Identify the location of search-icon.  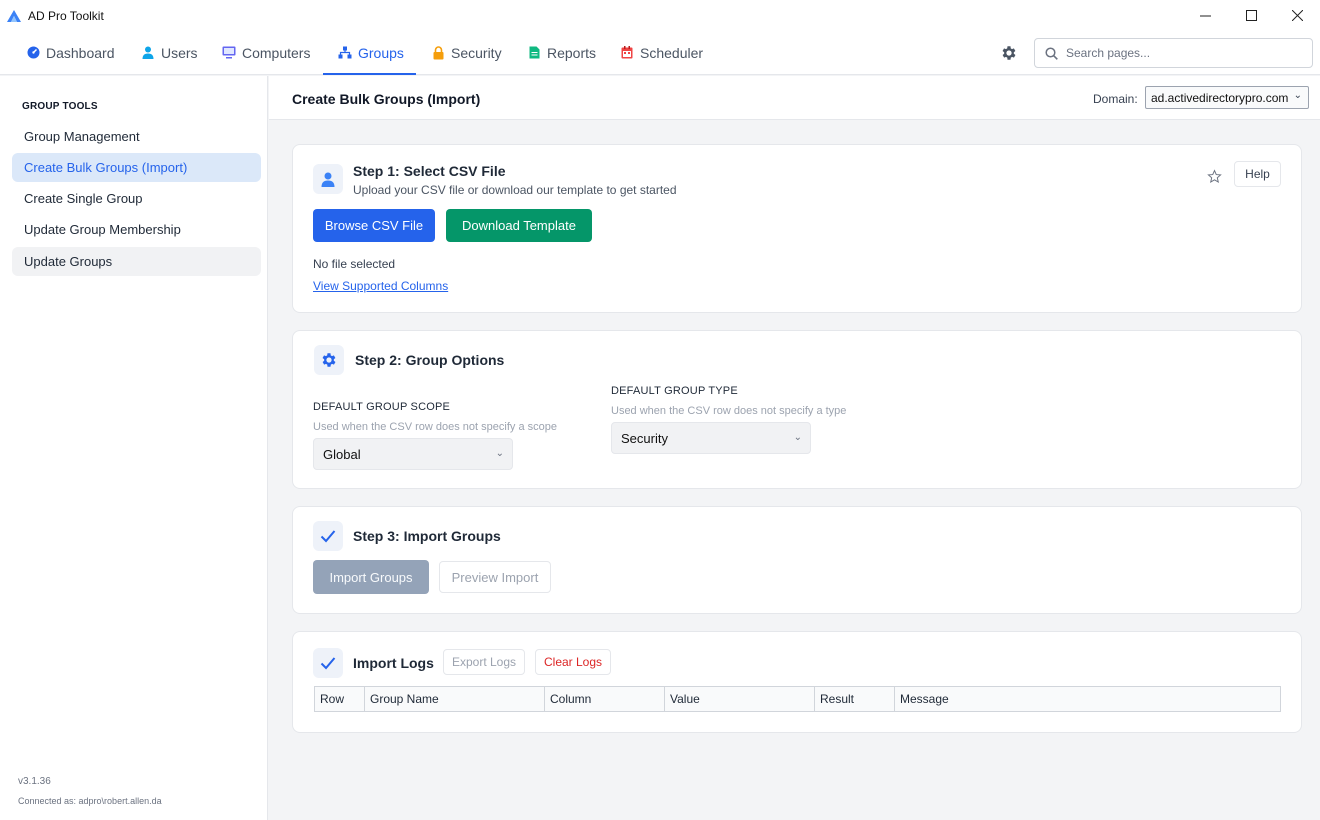
(1051, 53).